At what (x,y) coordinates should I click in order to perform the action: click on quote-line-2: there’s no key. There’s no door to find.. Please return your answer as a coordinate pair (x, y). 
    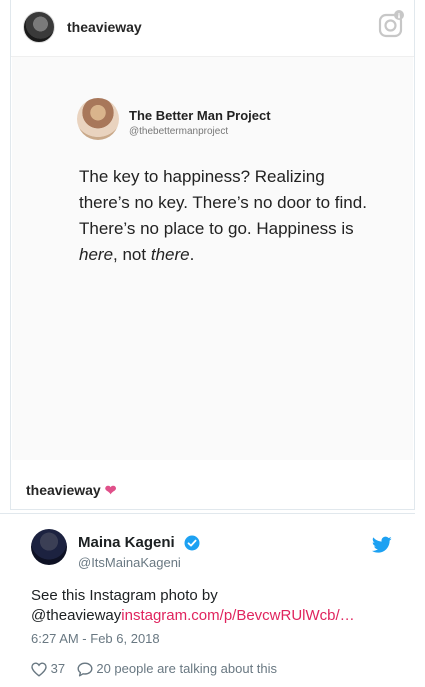
    Looking at the image, I should click on (223, 202).